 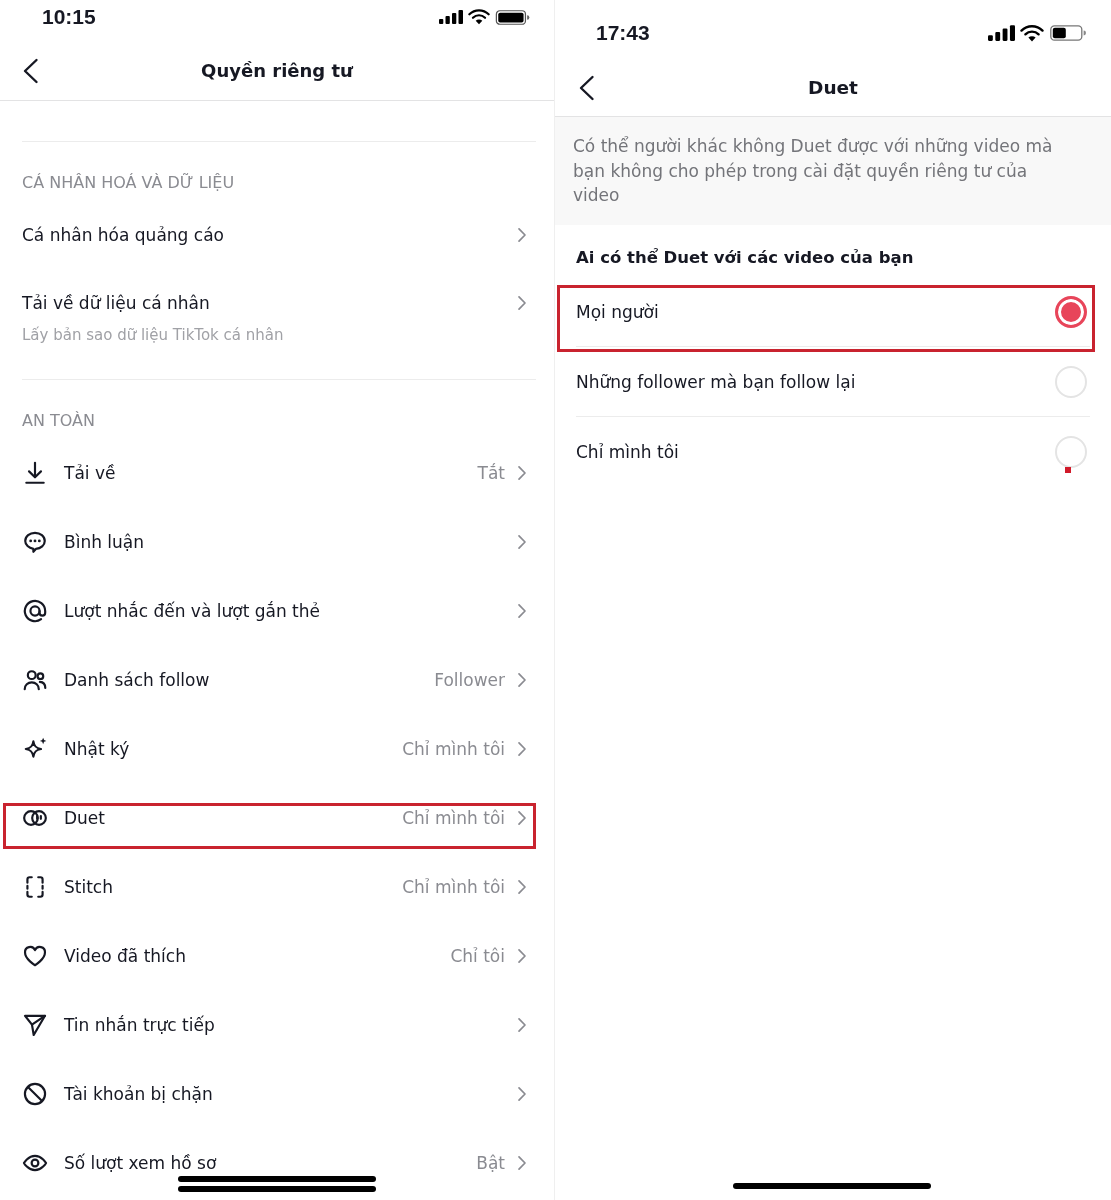 I want to click on setting-label: Duet, so click(x=84, y=817).